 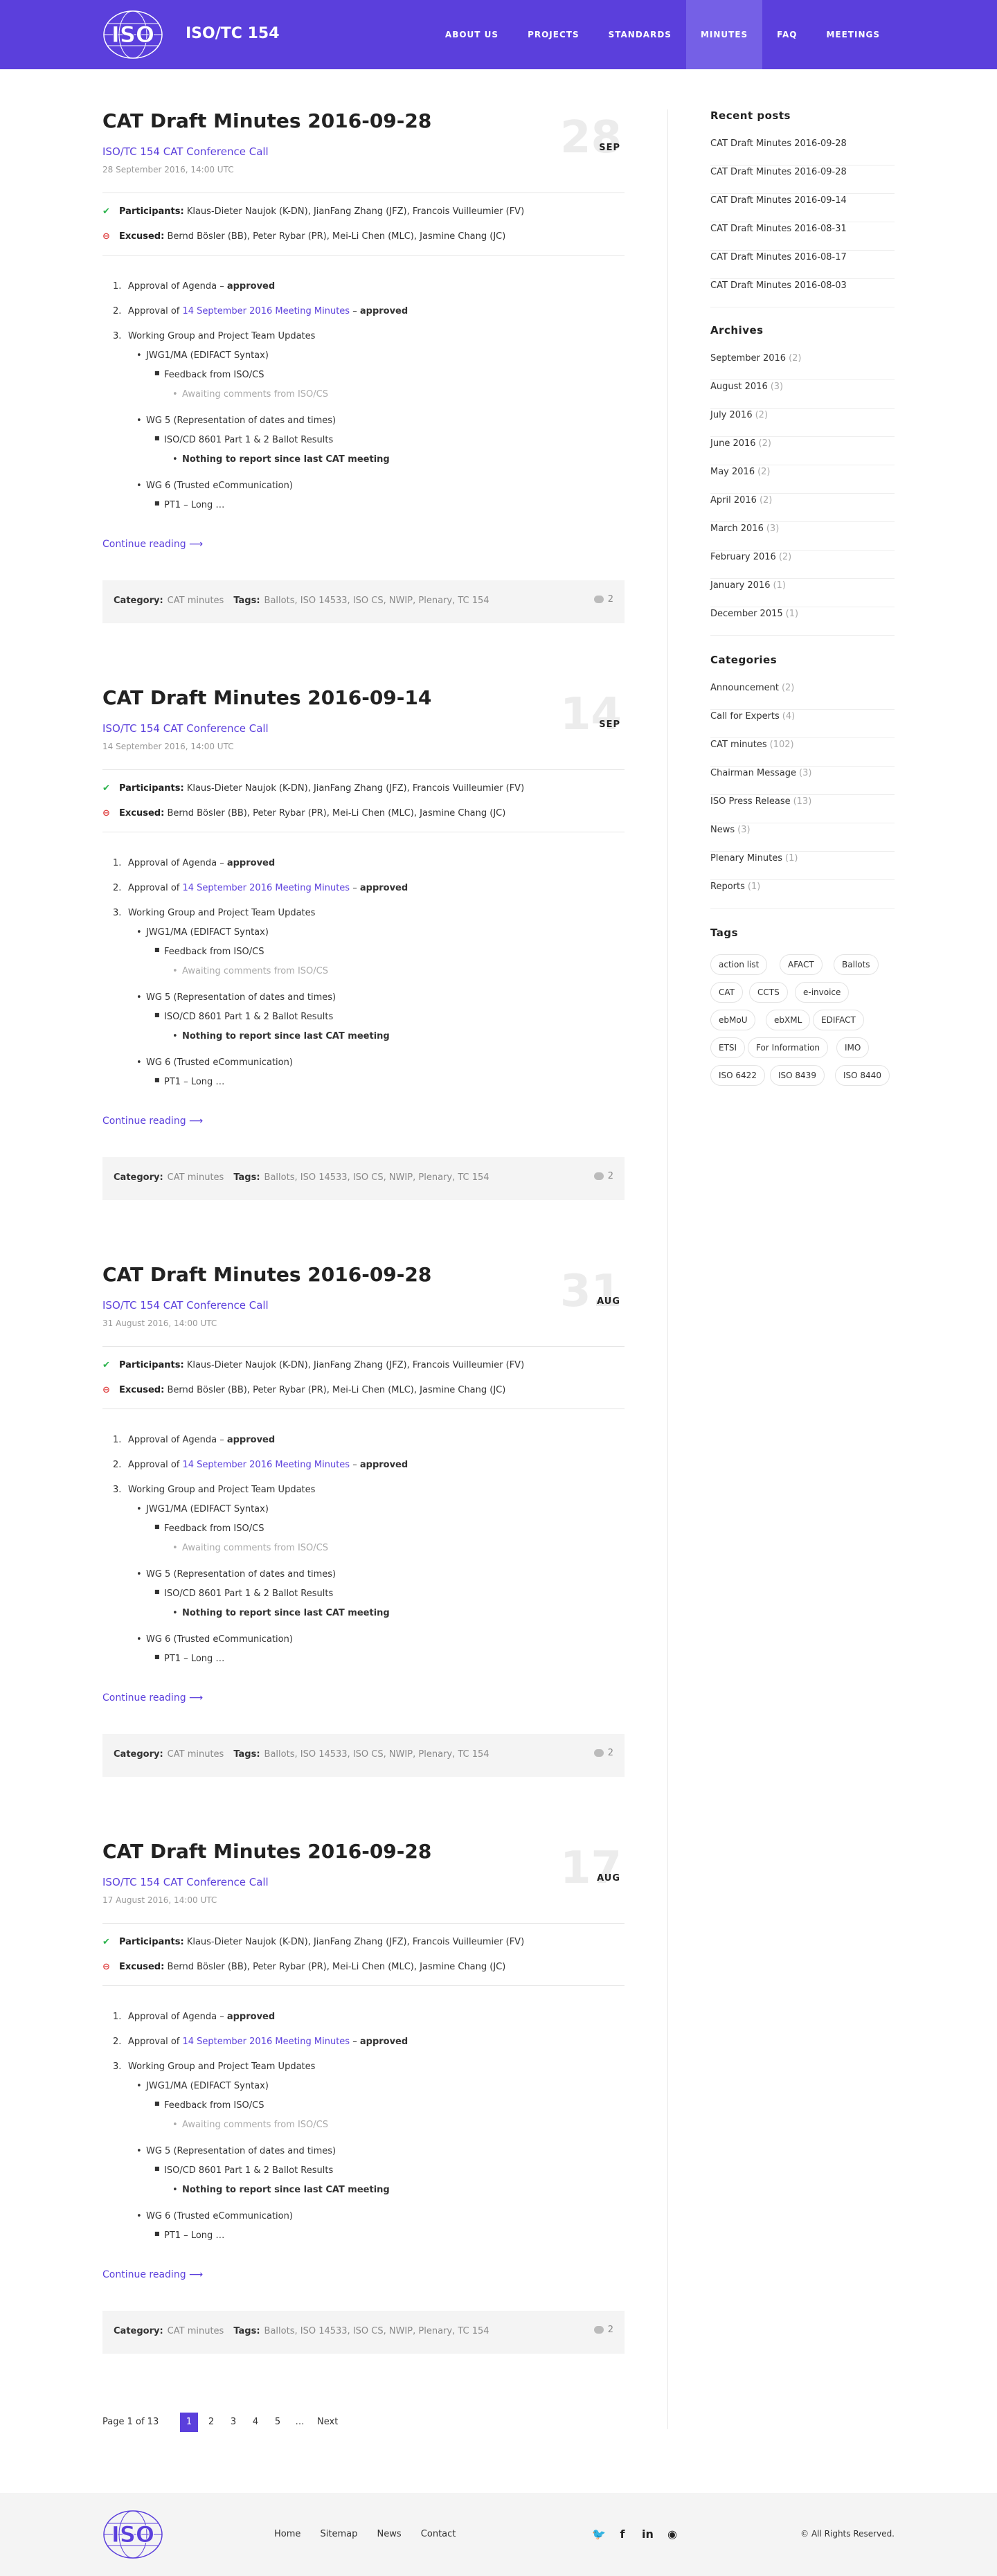 What do you see at coordinates (788, 1020) in the screenshot?
I see `tag-link: ebXML` at bounding box center [788, 1020].